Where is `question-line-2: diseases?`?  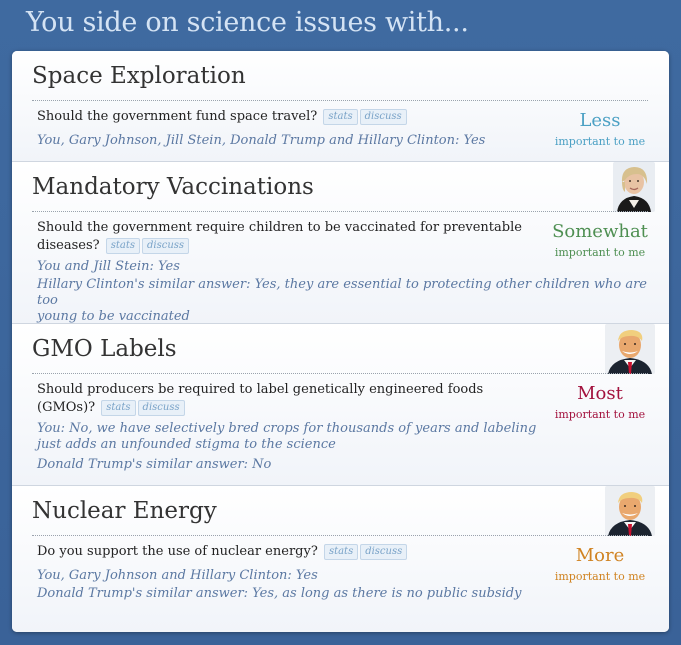 question-line-2: diseases? is located at coordinates (68, 245).